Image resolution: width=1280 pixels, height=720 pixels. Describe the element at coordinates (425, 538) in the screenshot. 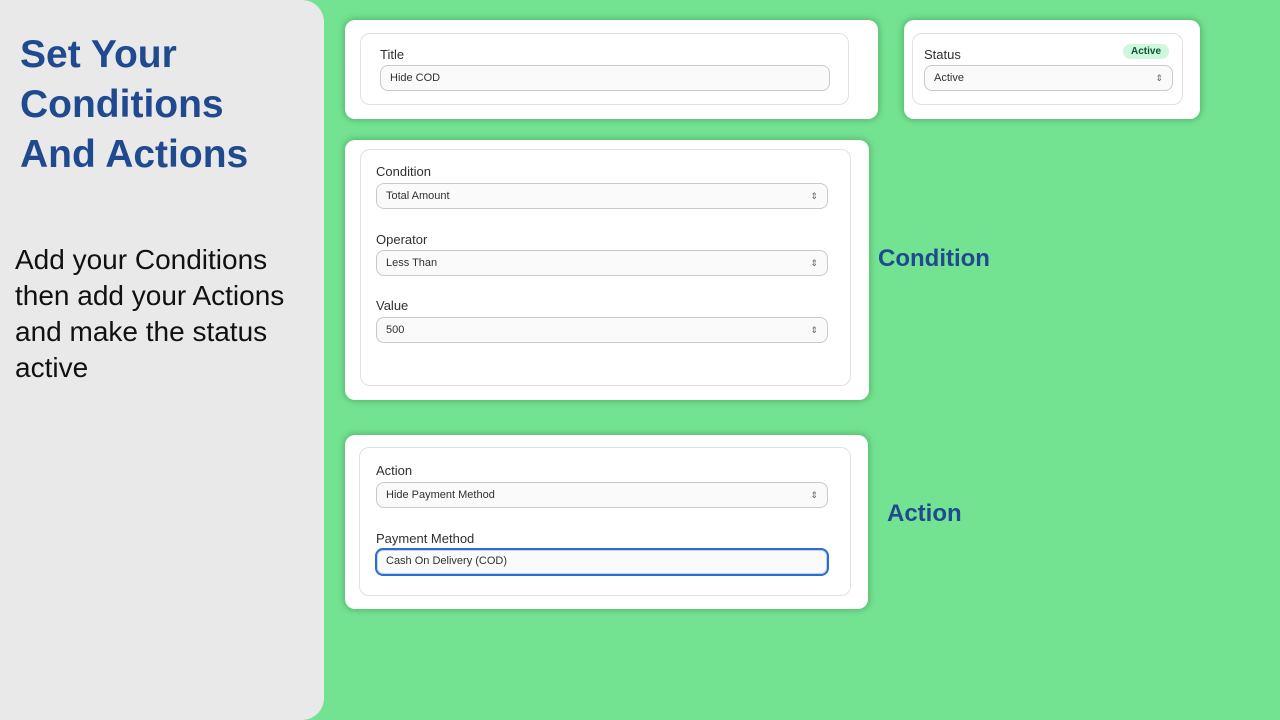

I see `payment-method-label: Payment Method` at that location.